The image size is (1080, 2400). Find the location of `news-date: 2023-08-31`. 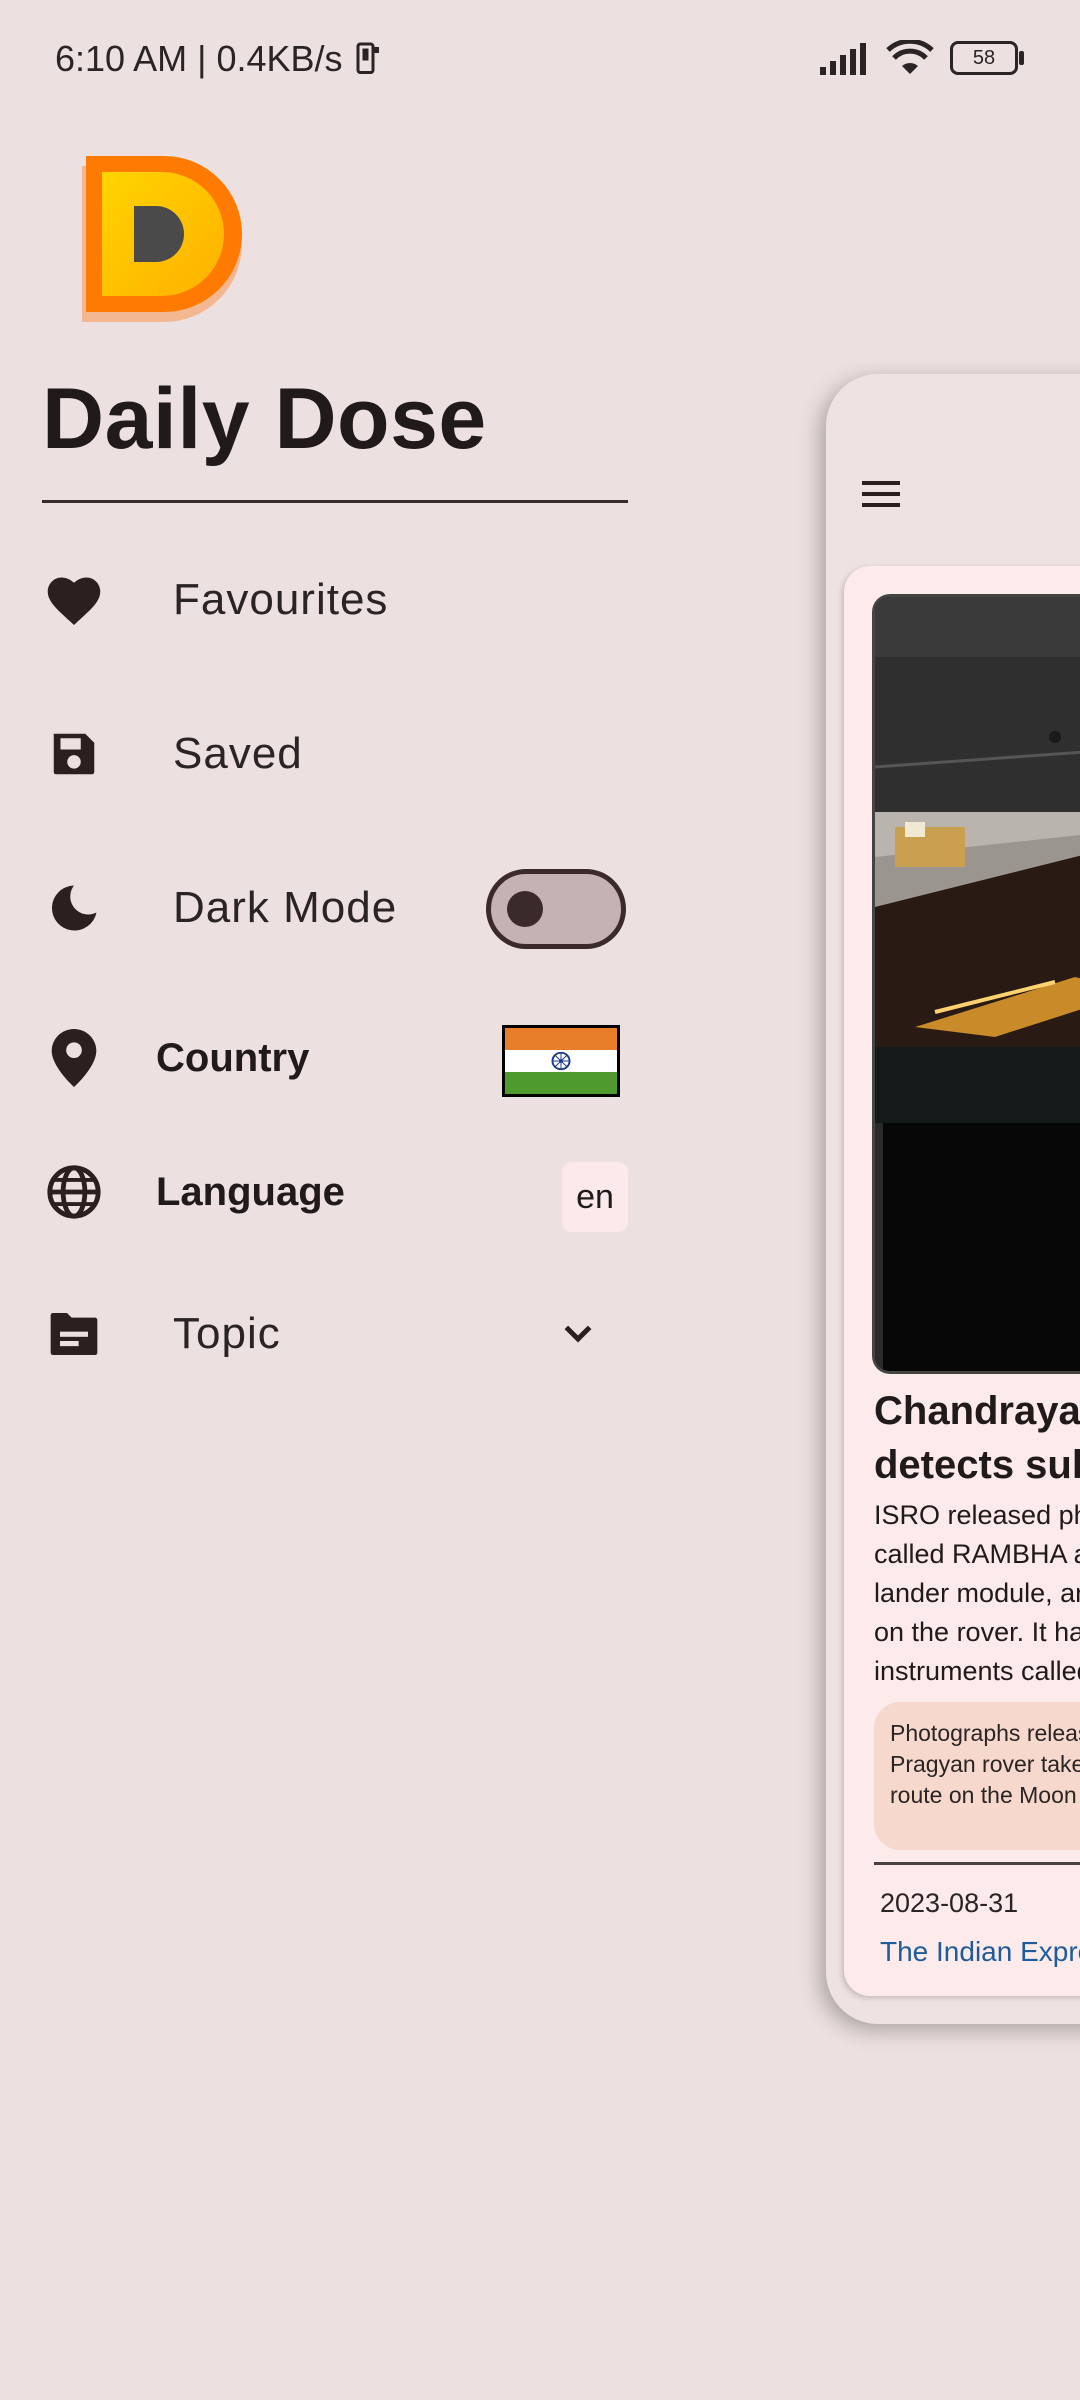

news-date: 2023-08-31 is located at coordinates (949, 1903).